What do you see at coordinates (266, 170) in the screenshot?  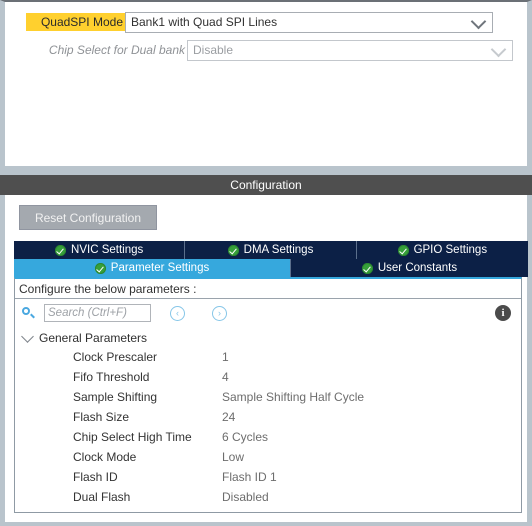 I see `panel-separator` at bounding box center [266, 170].